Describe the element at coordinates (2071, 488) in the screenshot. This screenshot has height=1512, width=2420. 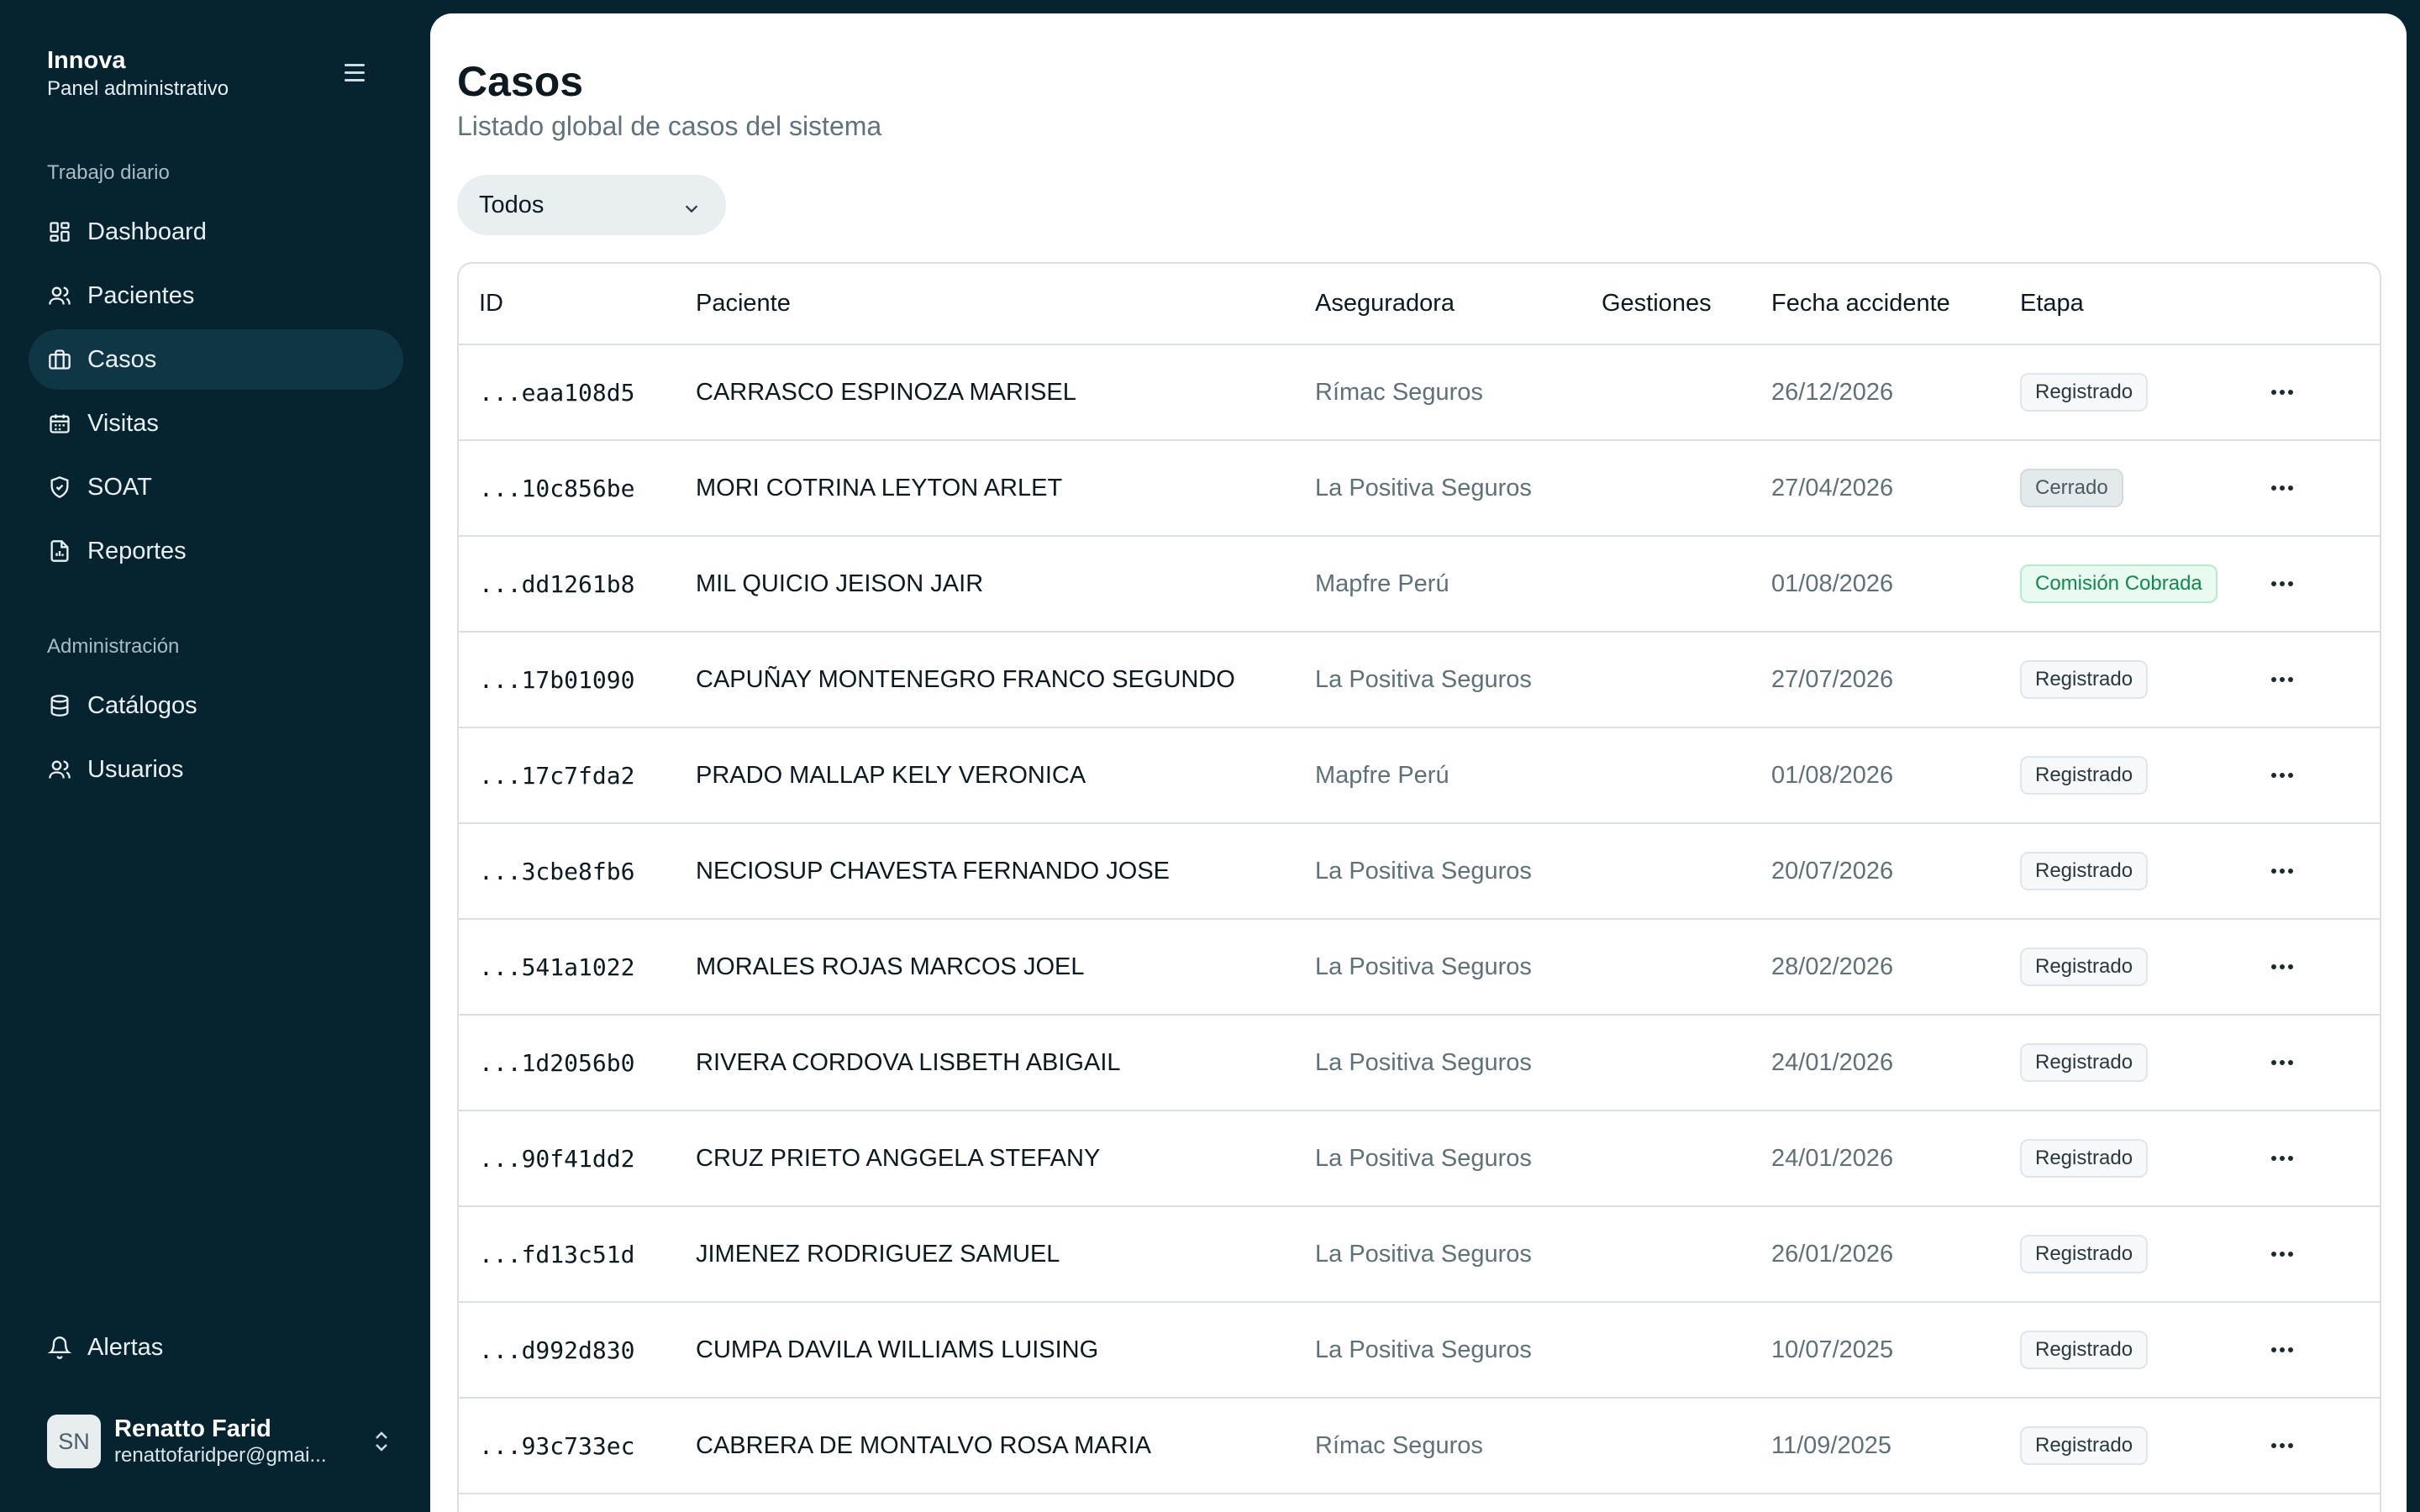
I see `stage-badge: Cerrado` at that location.